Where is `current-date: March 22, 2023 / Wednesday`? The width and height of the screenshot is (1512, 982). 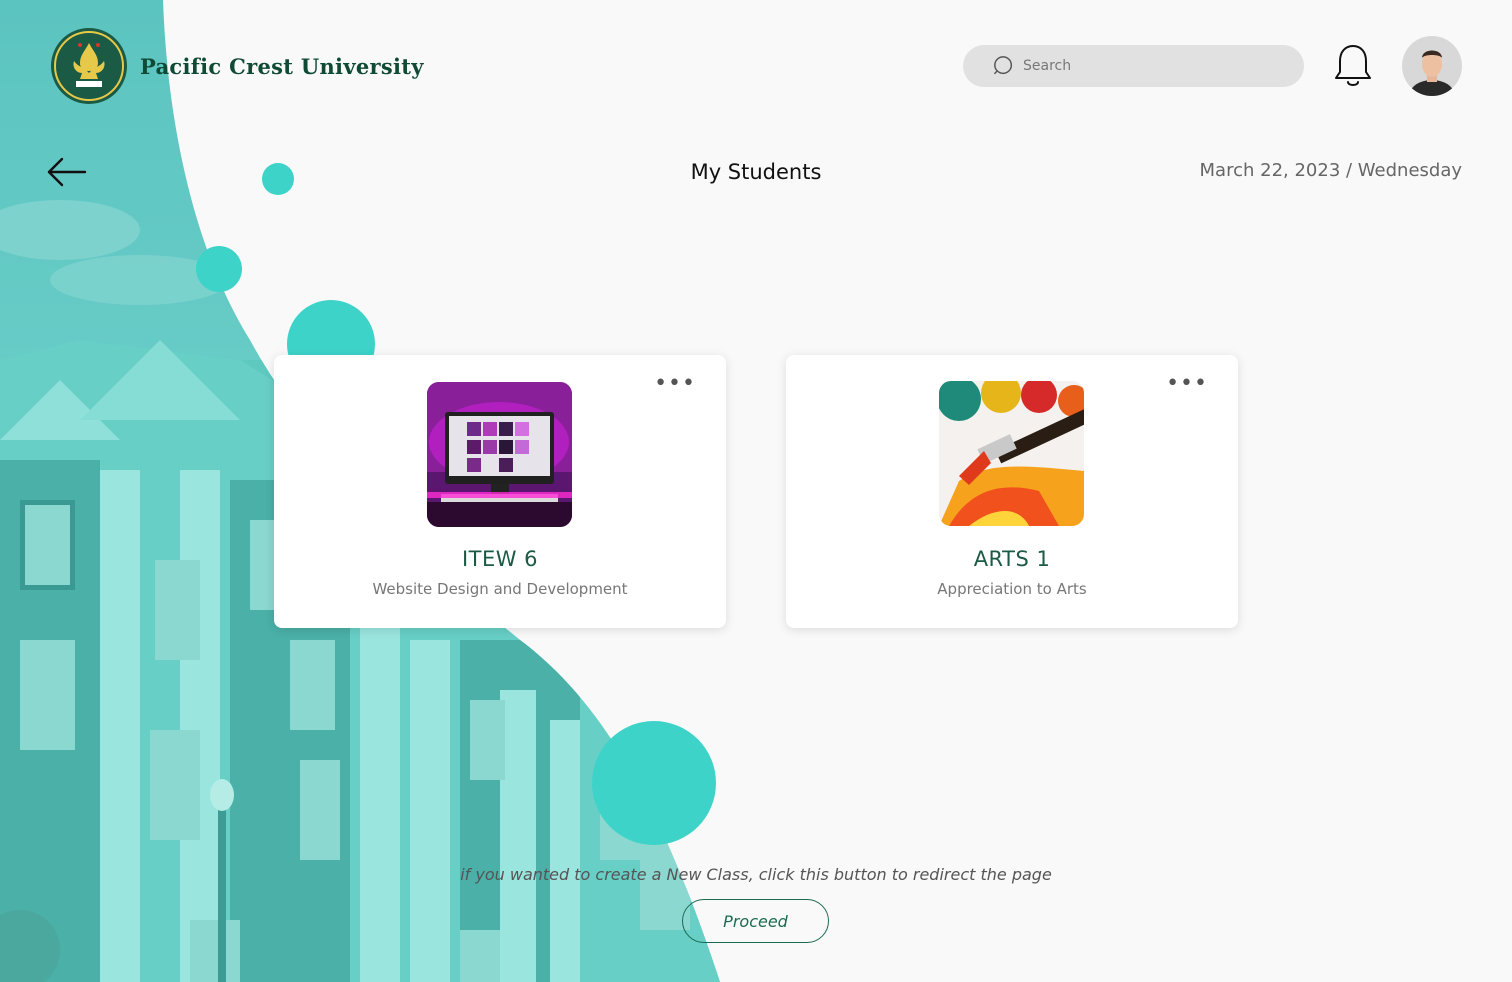
current-date: March 22, 2023 / Wednesday is located at coordinates (1330, 170).